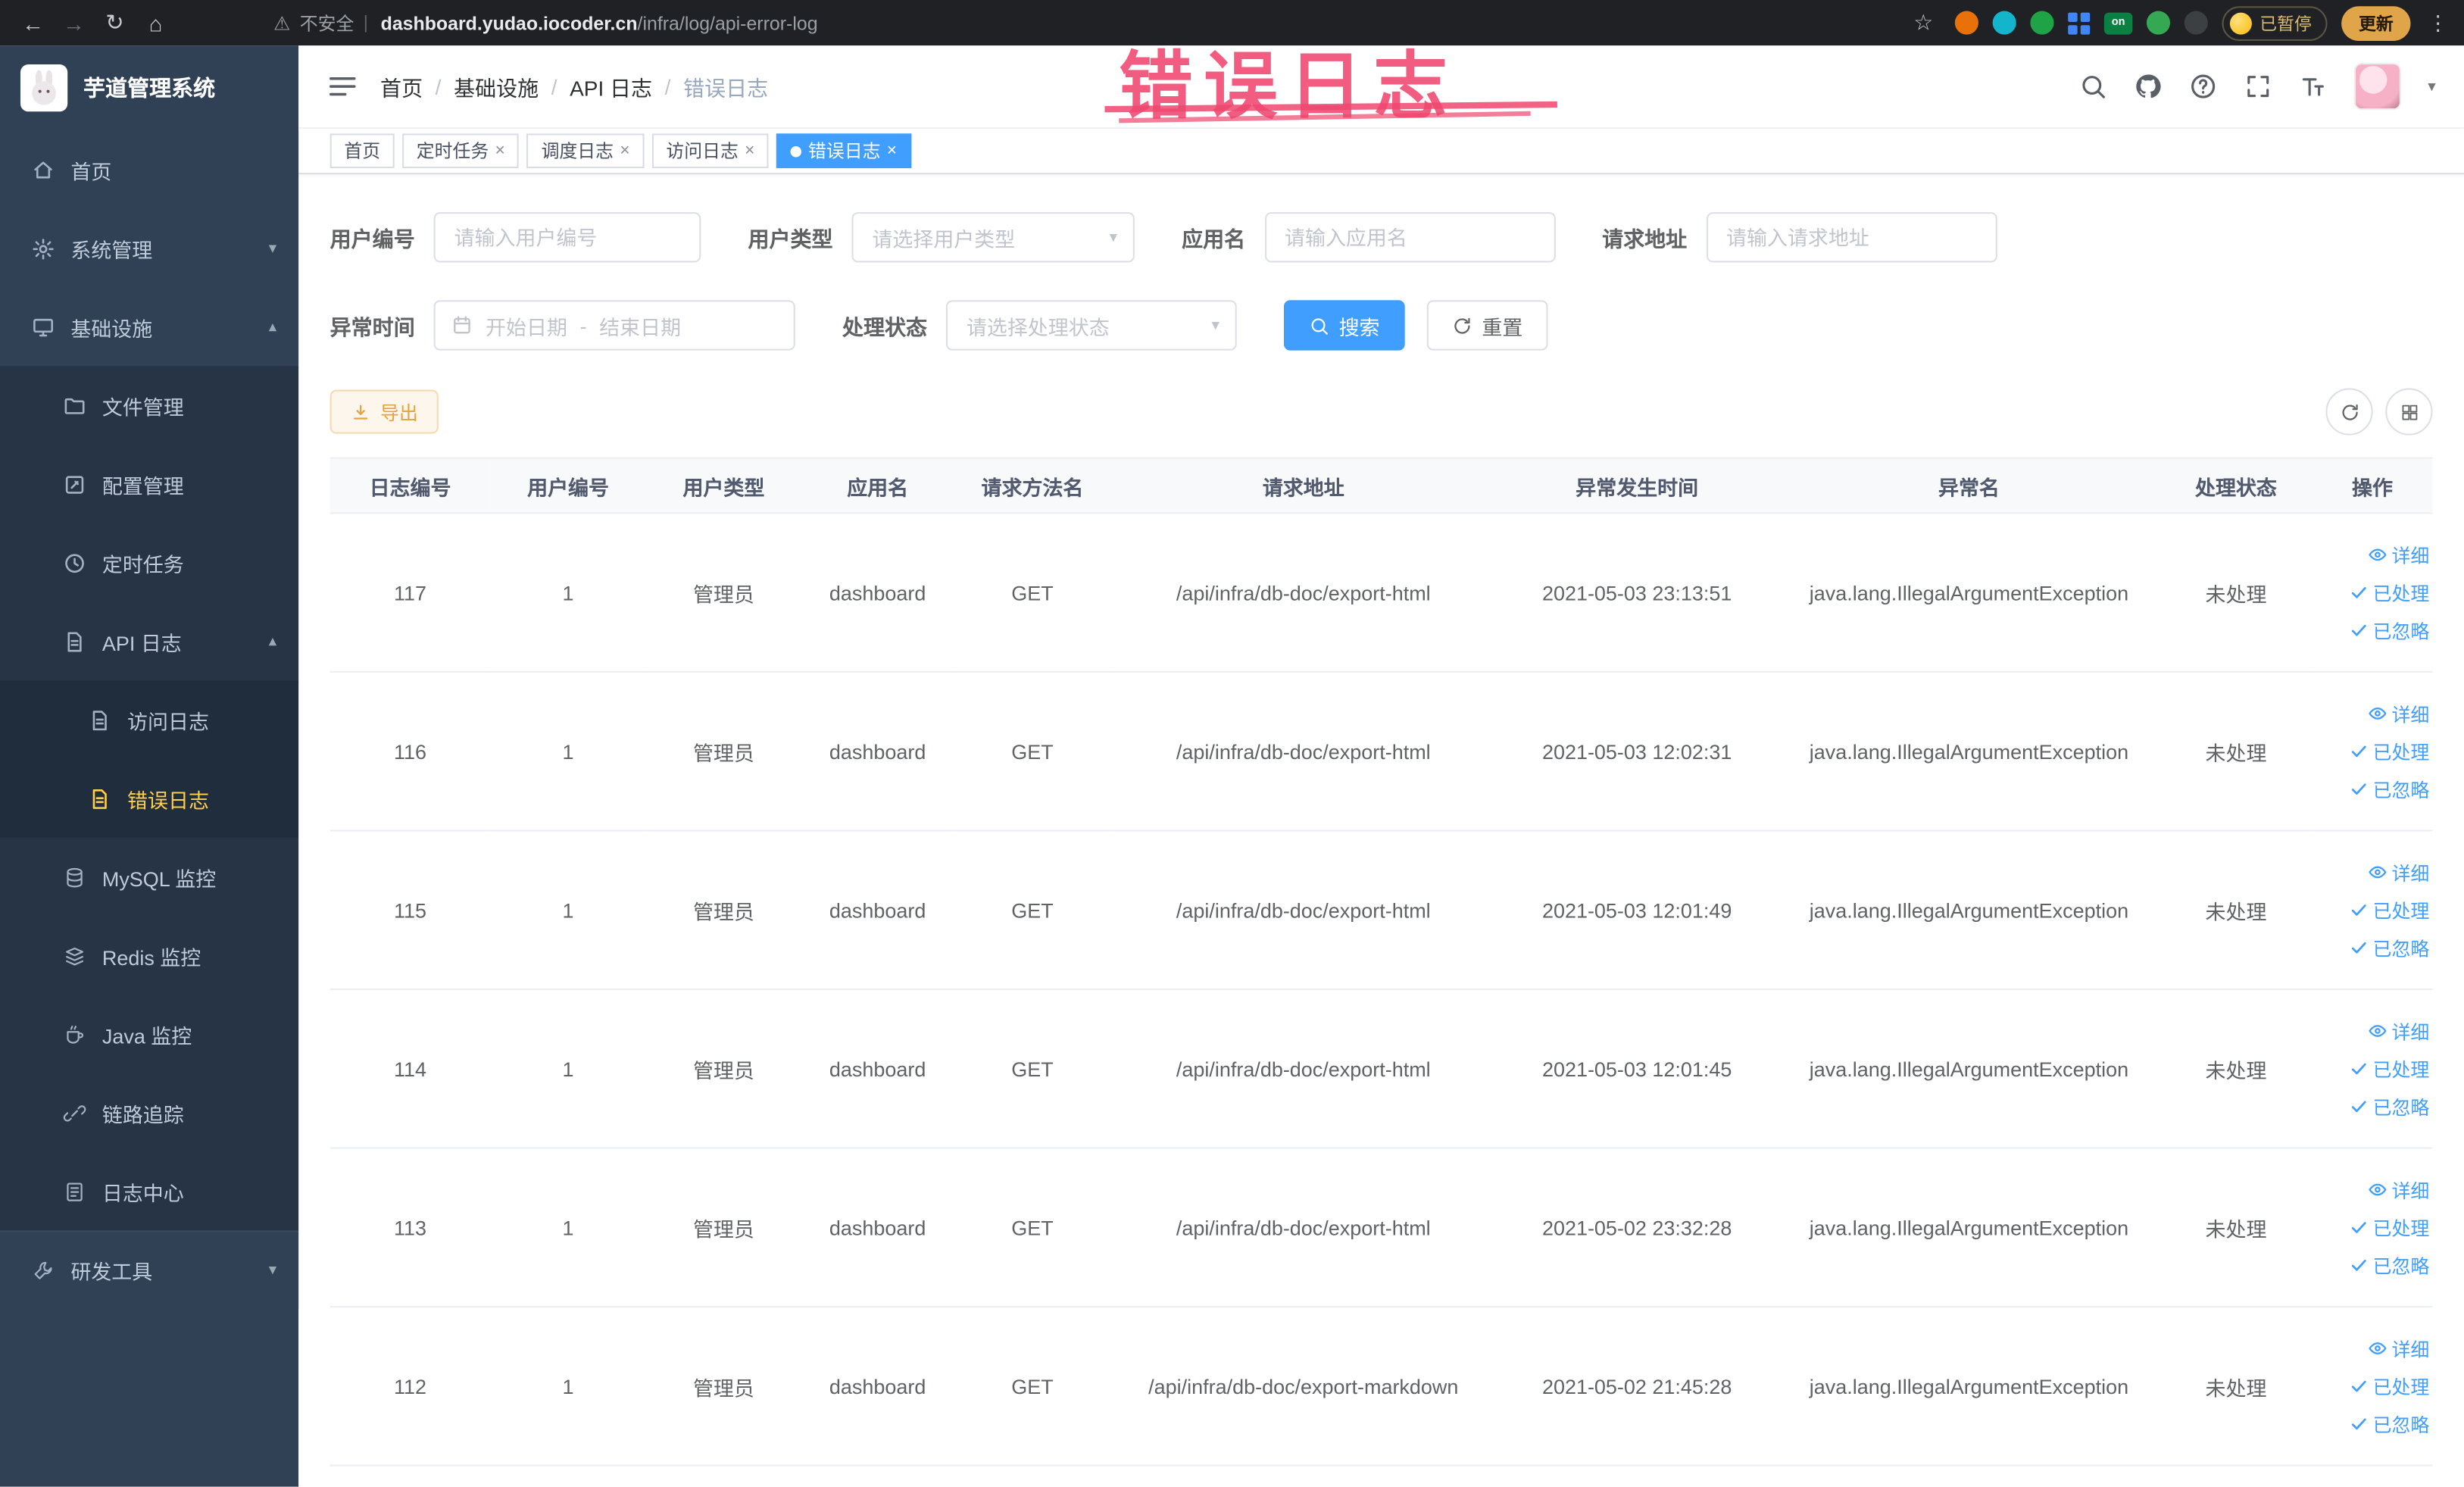  I want to click on sidebar-item-trace: 链路追踪, so click(149, 1112).